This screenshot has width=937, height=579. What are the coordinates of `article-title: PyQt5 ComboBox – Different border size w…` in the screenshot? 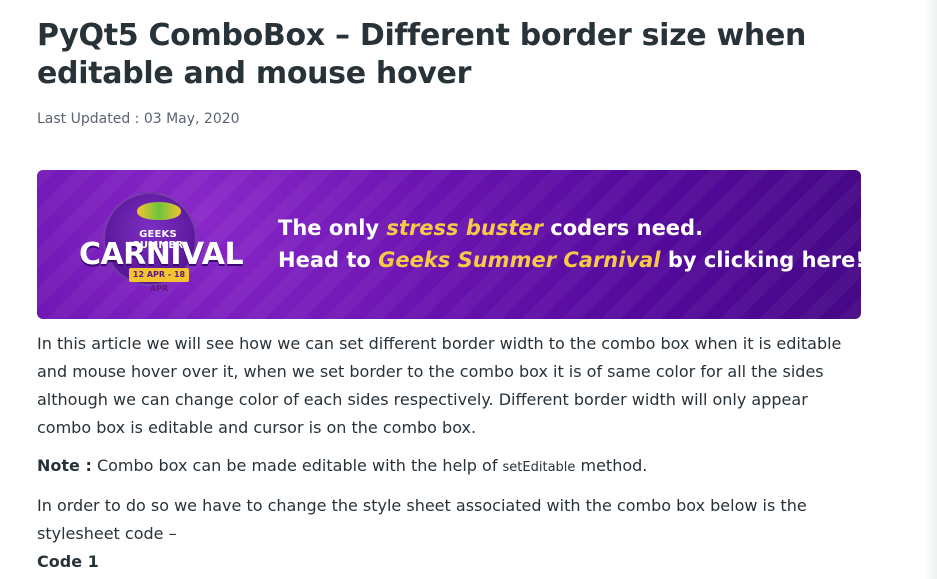 It's located at (422, 54).